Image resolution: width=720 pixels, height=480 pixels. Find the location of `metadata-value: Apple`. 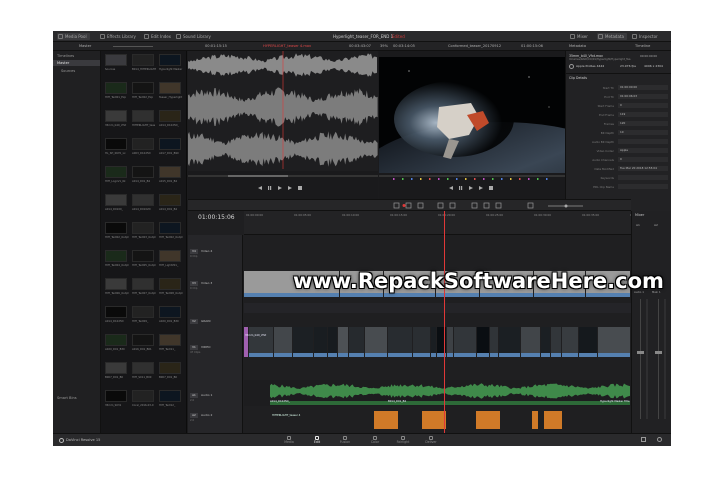

metadata-value: Apple is located at coordinates (643, 150).